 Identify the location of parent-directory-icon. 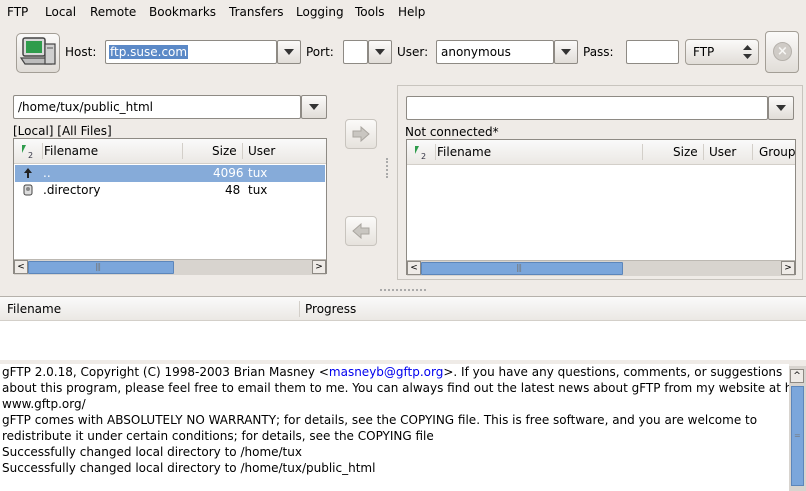
(28, 173).